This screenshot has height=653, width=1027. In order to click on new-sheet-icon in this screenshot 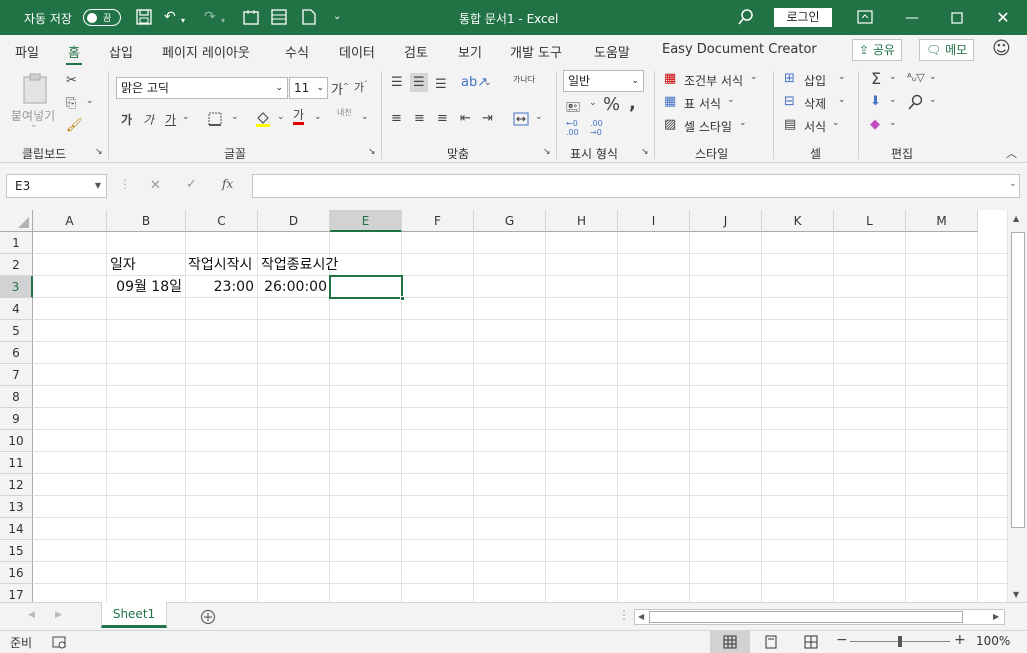, I will do `click(251, 17)`.